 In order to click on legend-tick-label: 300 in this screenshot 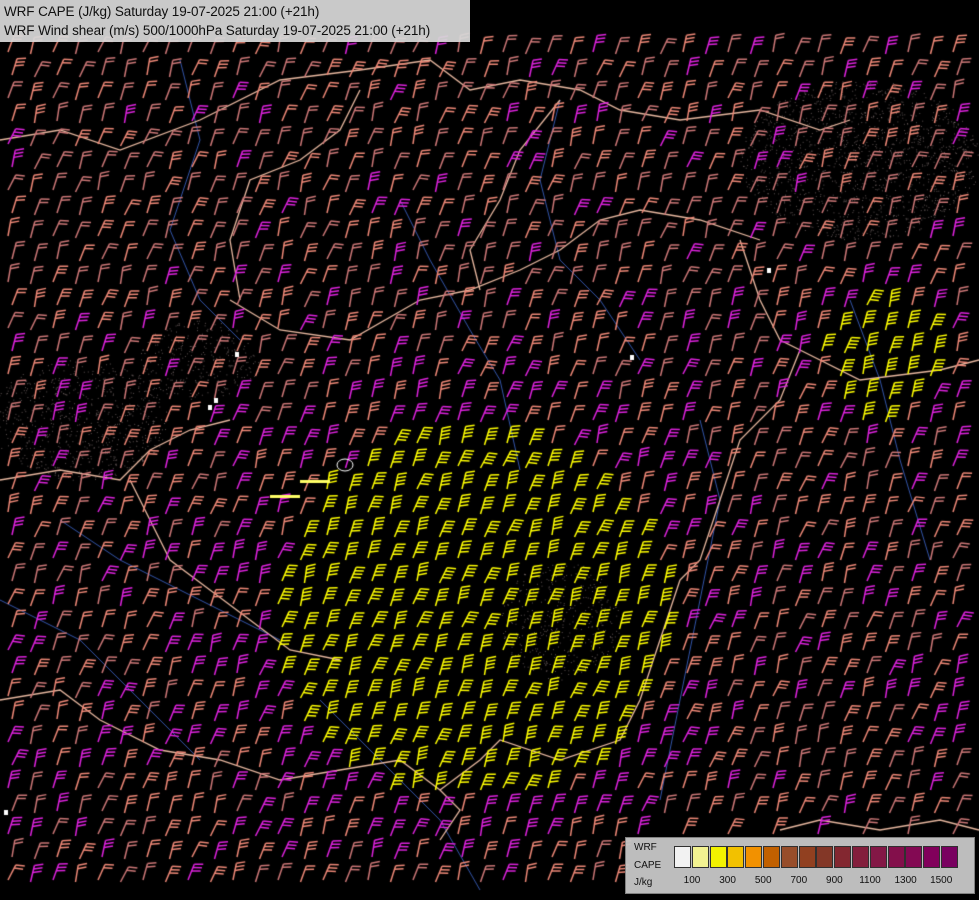, I will do `click(727, 880)`.